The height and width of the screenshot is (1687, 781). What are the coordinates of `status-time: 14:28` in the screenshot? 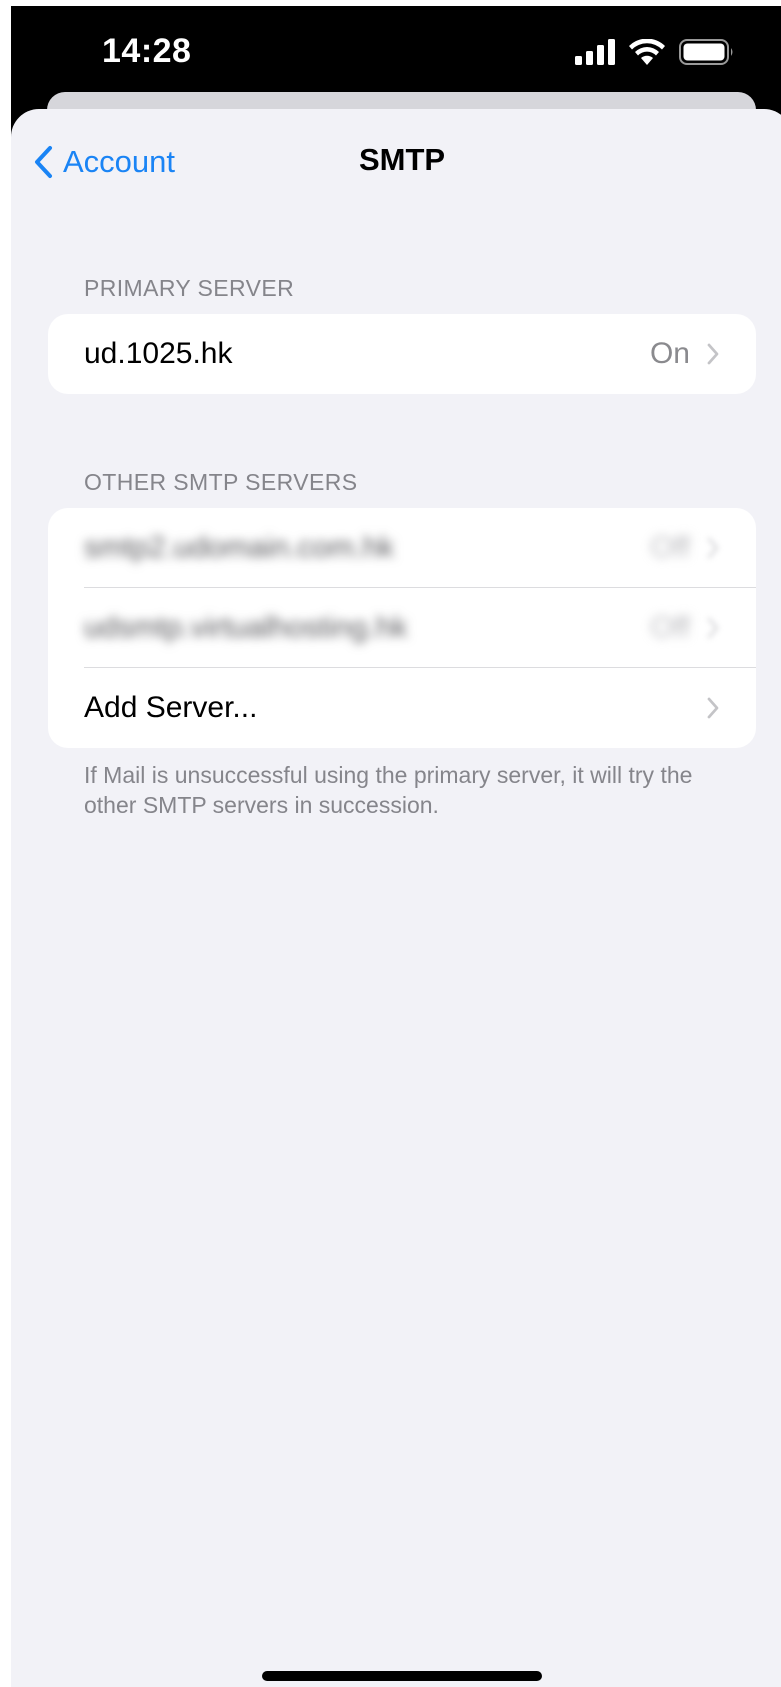 It's located at (147, 51).